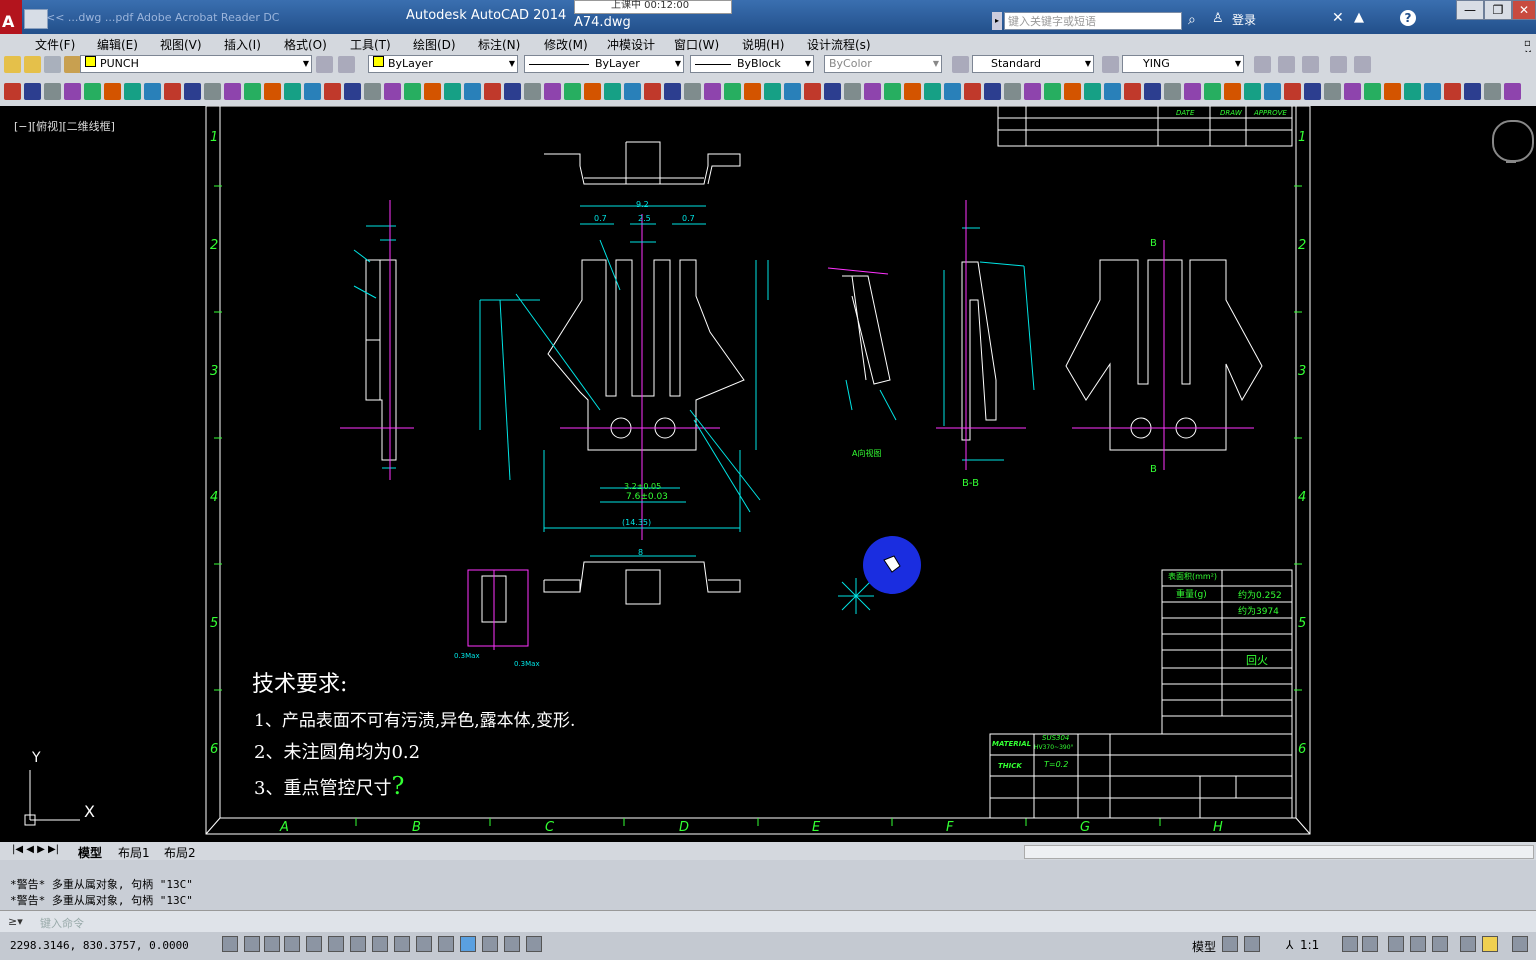 Image resolution: width=1536 pixels, height=960 pixels. What do you see at coordinates (499, 44) in the screenshot?
I see `menu-dimension: 标注(N)` at bounding box center [499, 44].